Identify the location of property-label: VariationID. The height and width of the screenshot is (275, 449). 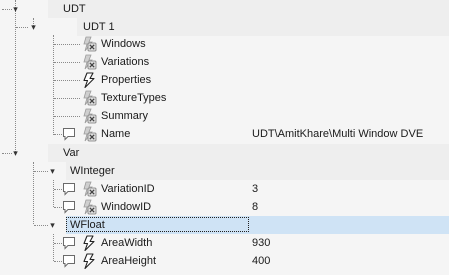
(128, 189).